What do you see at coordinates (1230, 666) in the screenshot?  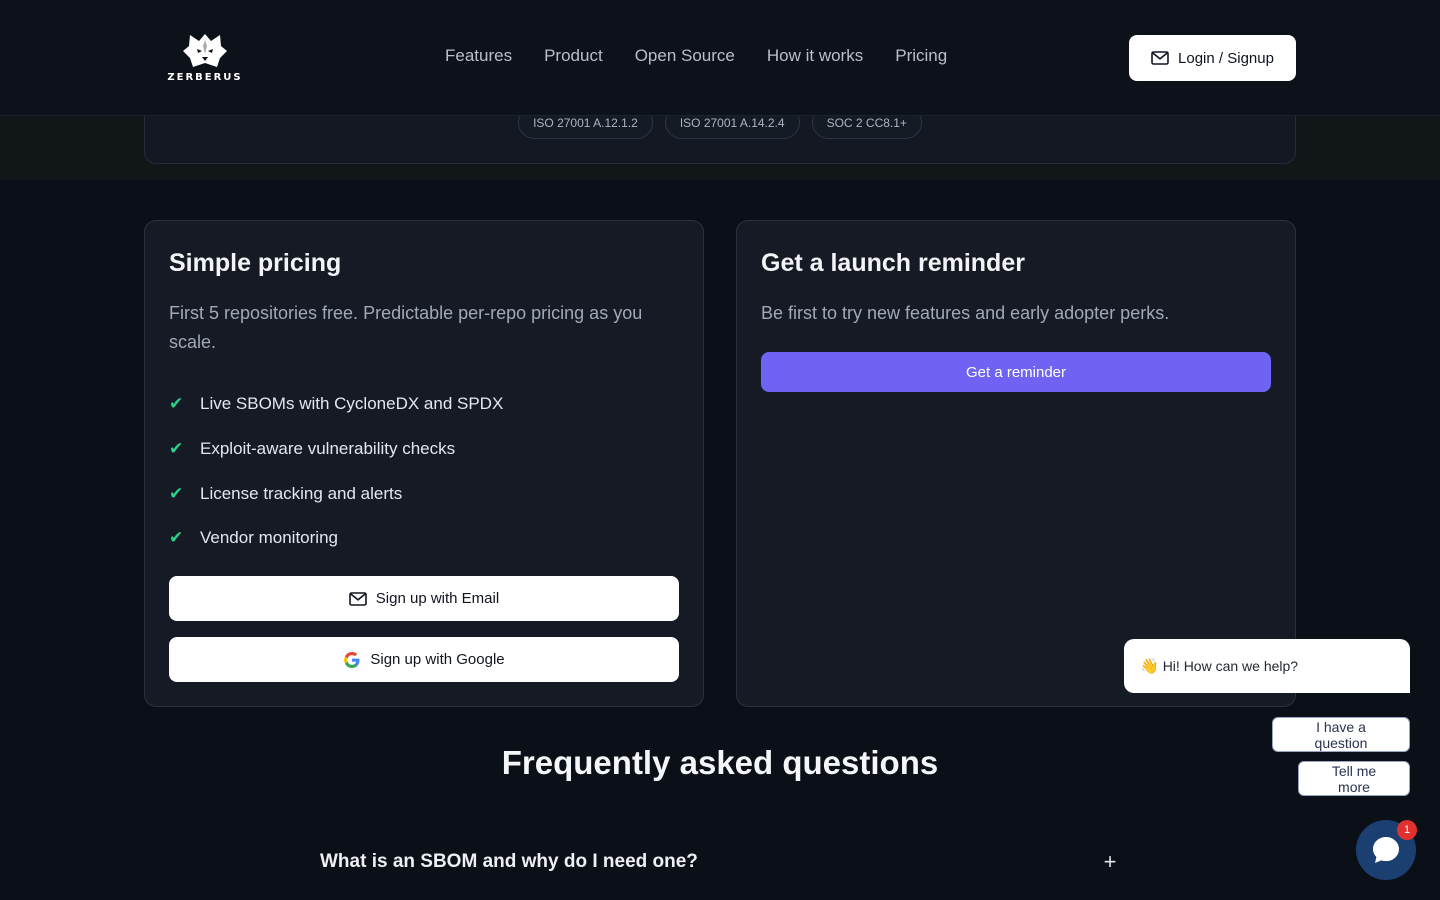 I see `chat-greeting-text: Hi! How can we help?` at bounding box center [1230, 666].